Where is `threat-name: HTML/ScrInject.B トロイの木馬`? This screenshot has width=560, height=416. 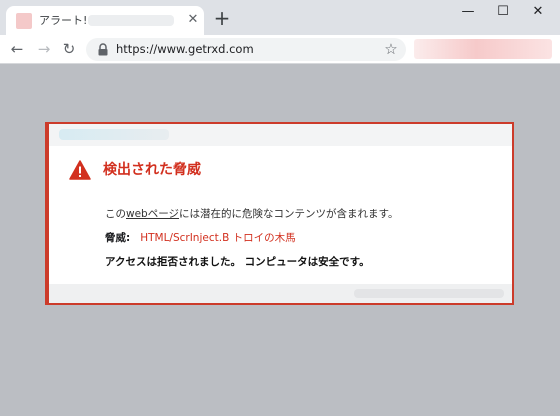
threat-name: HTML/ScrInject.B トロイの木馬 is located at coordinates (218, 238).